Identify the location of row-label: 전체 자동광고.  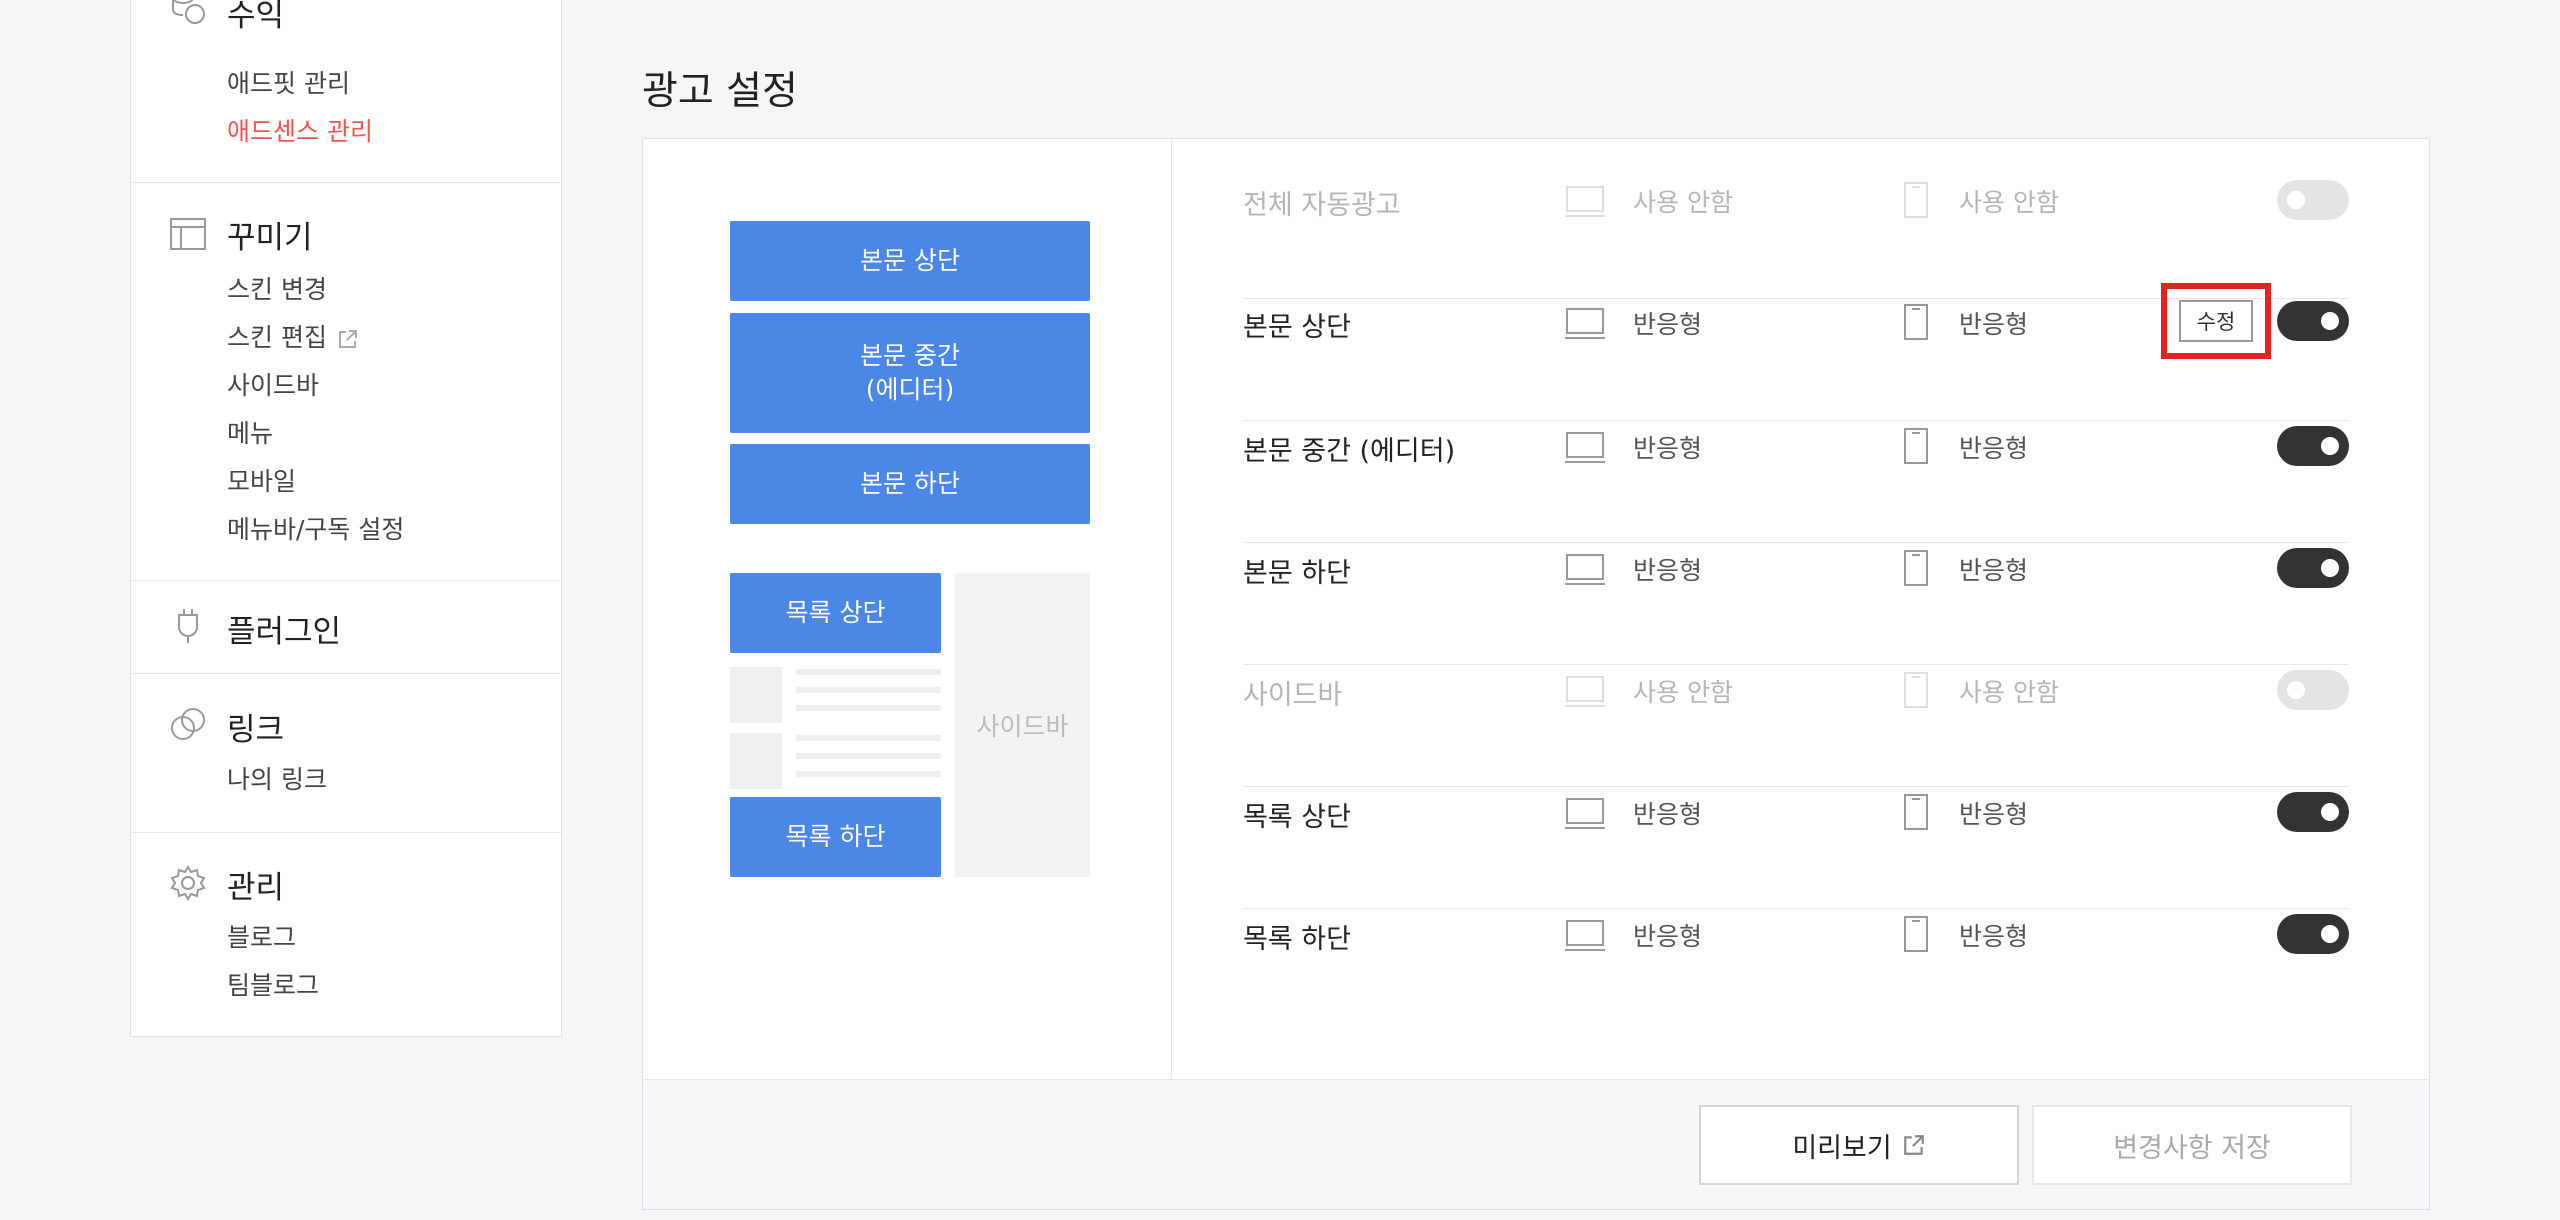
(1322, 205).